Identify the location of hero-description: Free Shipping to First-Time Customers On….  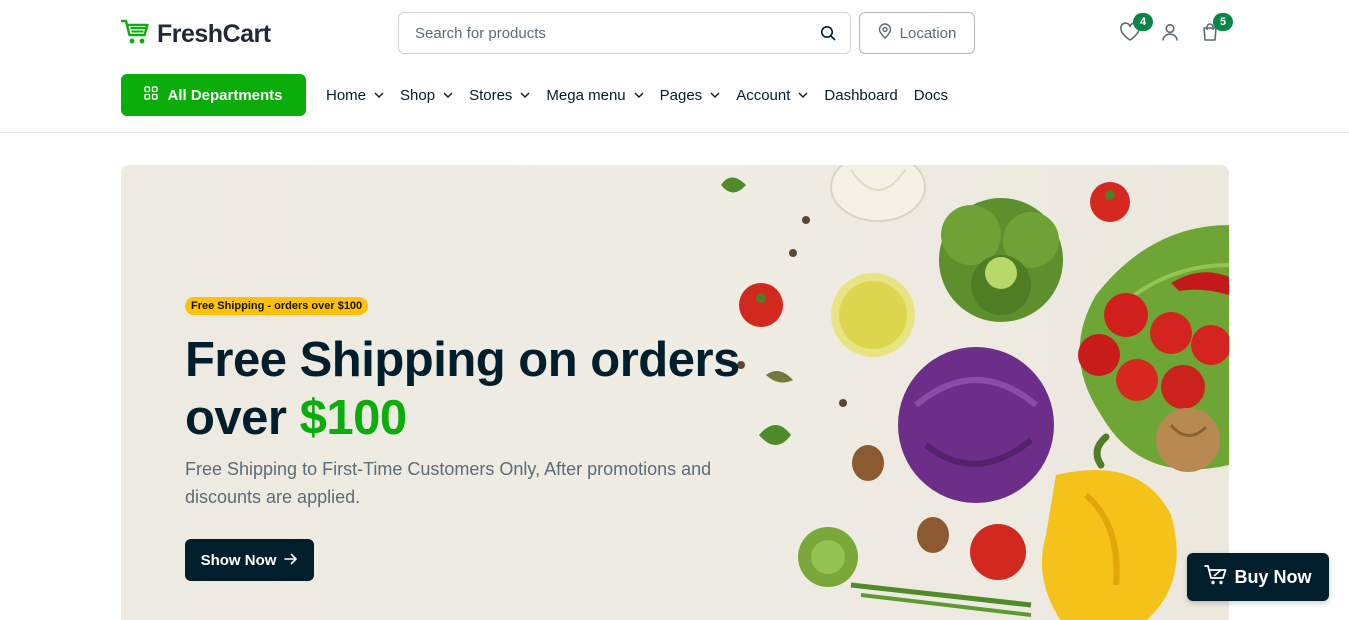
(448, 483).